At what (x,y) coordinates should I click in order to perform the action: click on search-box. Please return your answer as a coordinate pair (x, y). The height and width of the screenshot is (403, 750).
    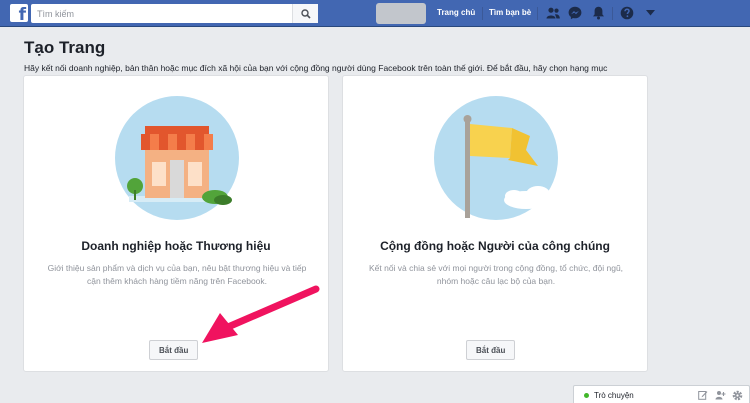
    Looking at the image, I should click on (174, 14).